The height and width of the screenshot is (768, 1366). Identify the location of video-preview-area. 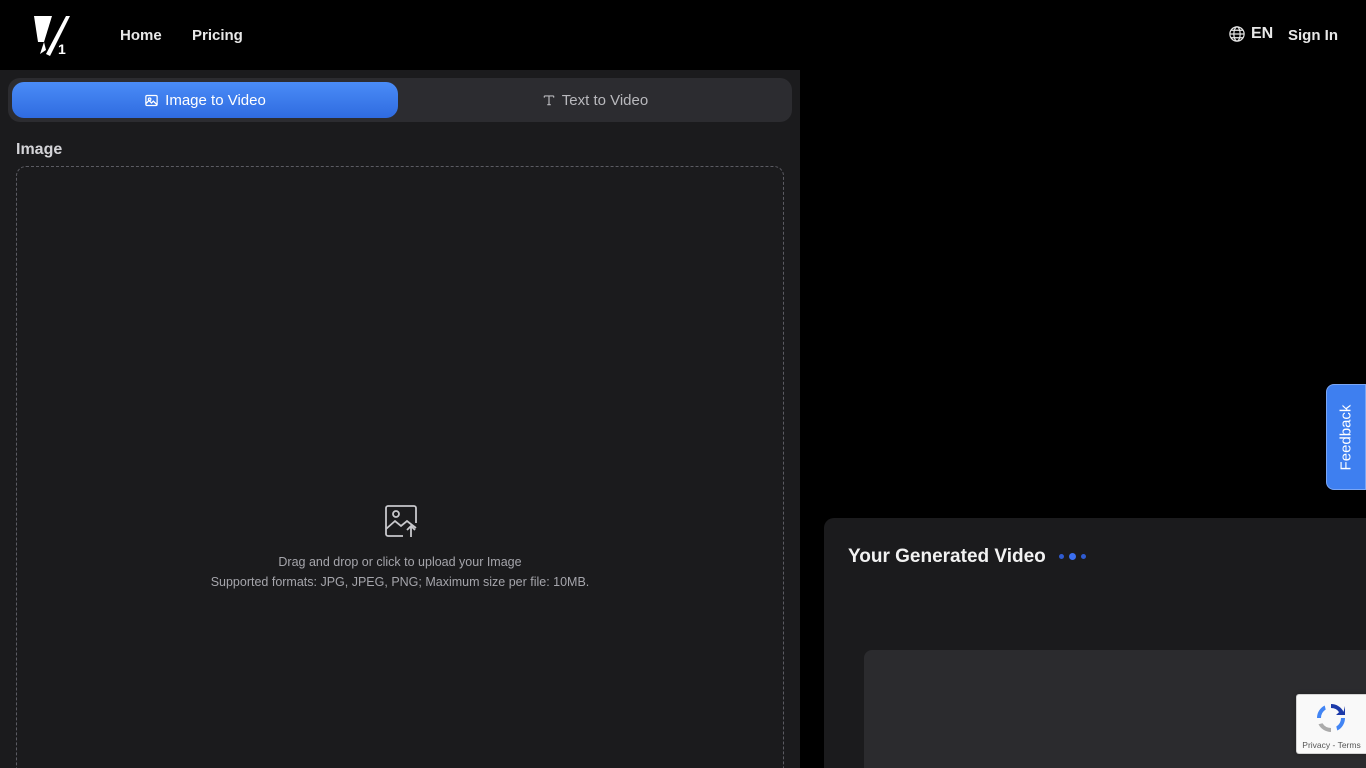
(1115, 709).